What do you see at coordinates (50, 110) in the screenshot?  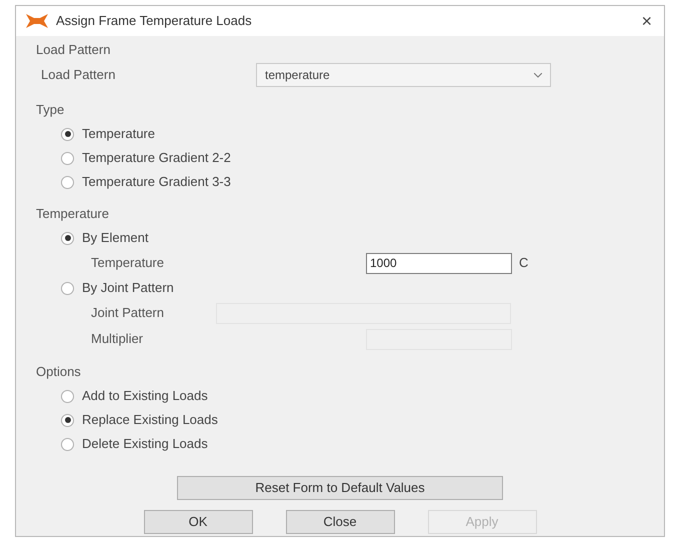 I see `section-heading: Type` at bounding box center [50, 110].